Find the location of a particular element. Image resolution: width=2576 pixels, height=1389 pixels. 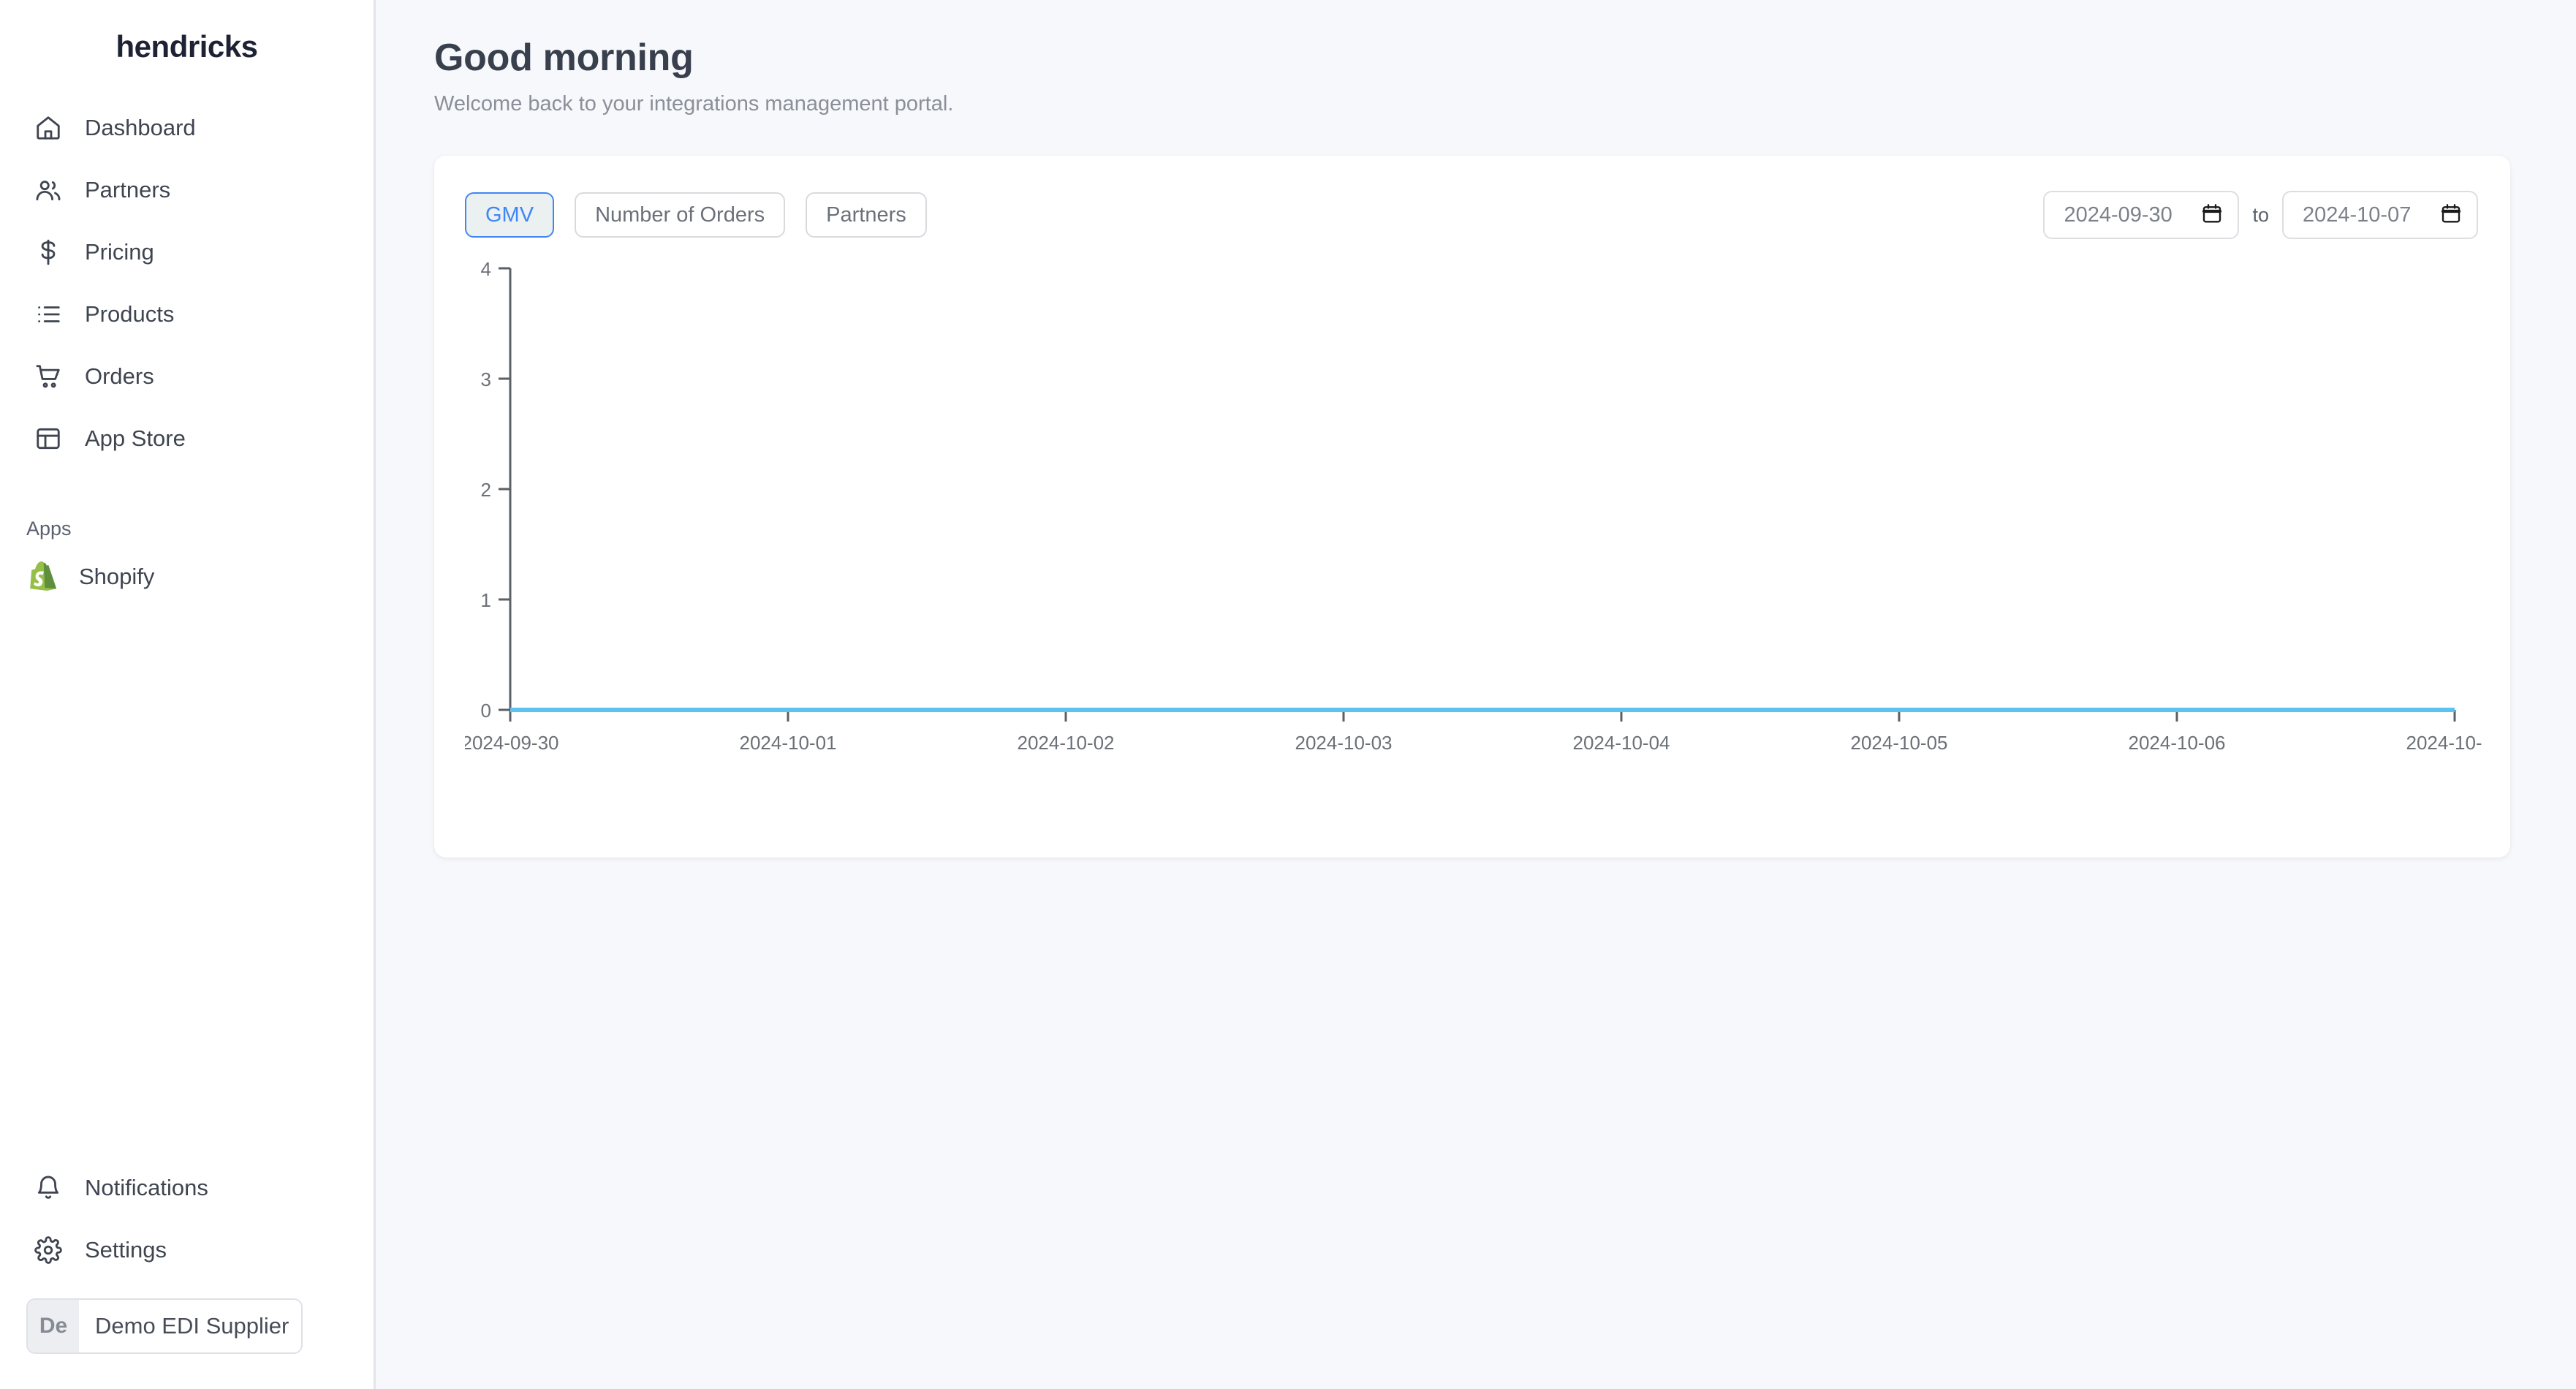

sidebar-item-label: Settings is located at coordinates (126, 1250).